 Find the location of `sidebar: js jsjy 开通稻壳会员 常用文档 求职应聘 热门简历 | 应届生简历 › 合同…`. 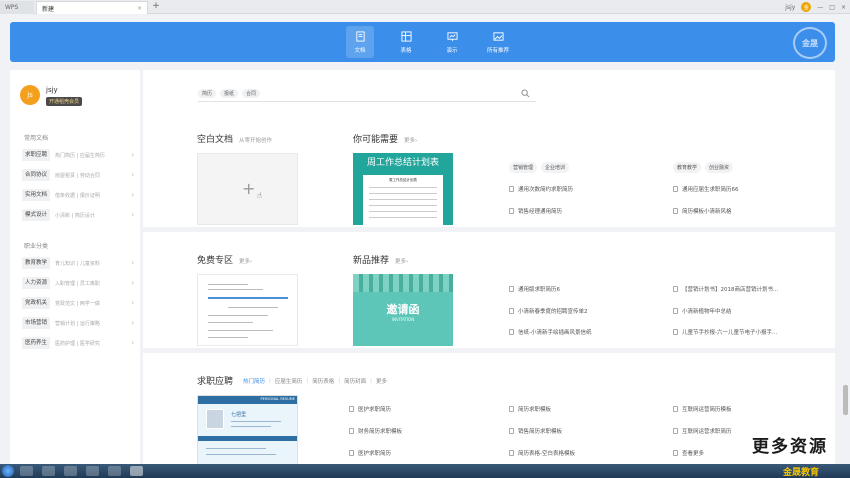

sidebar: js jsjy 开通稻壳会员 常用文档 求职应聘 热门简历 | 应届生简历 › 合同… is located at coordinates (75, 267).